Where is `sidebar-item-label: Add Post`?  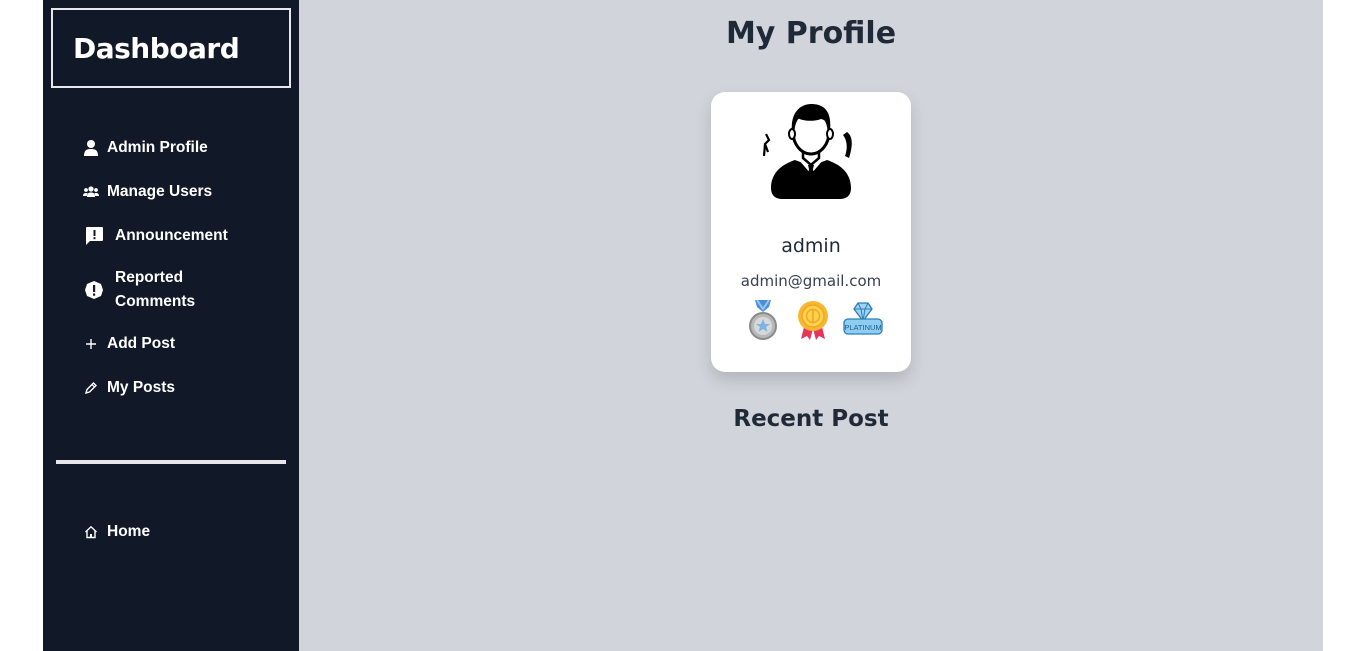
sidebar-item-label: Add Post is located at coordinates (141, 343).